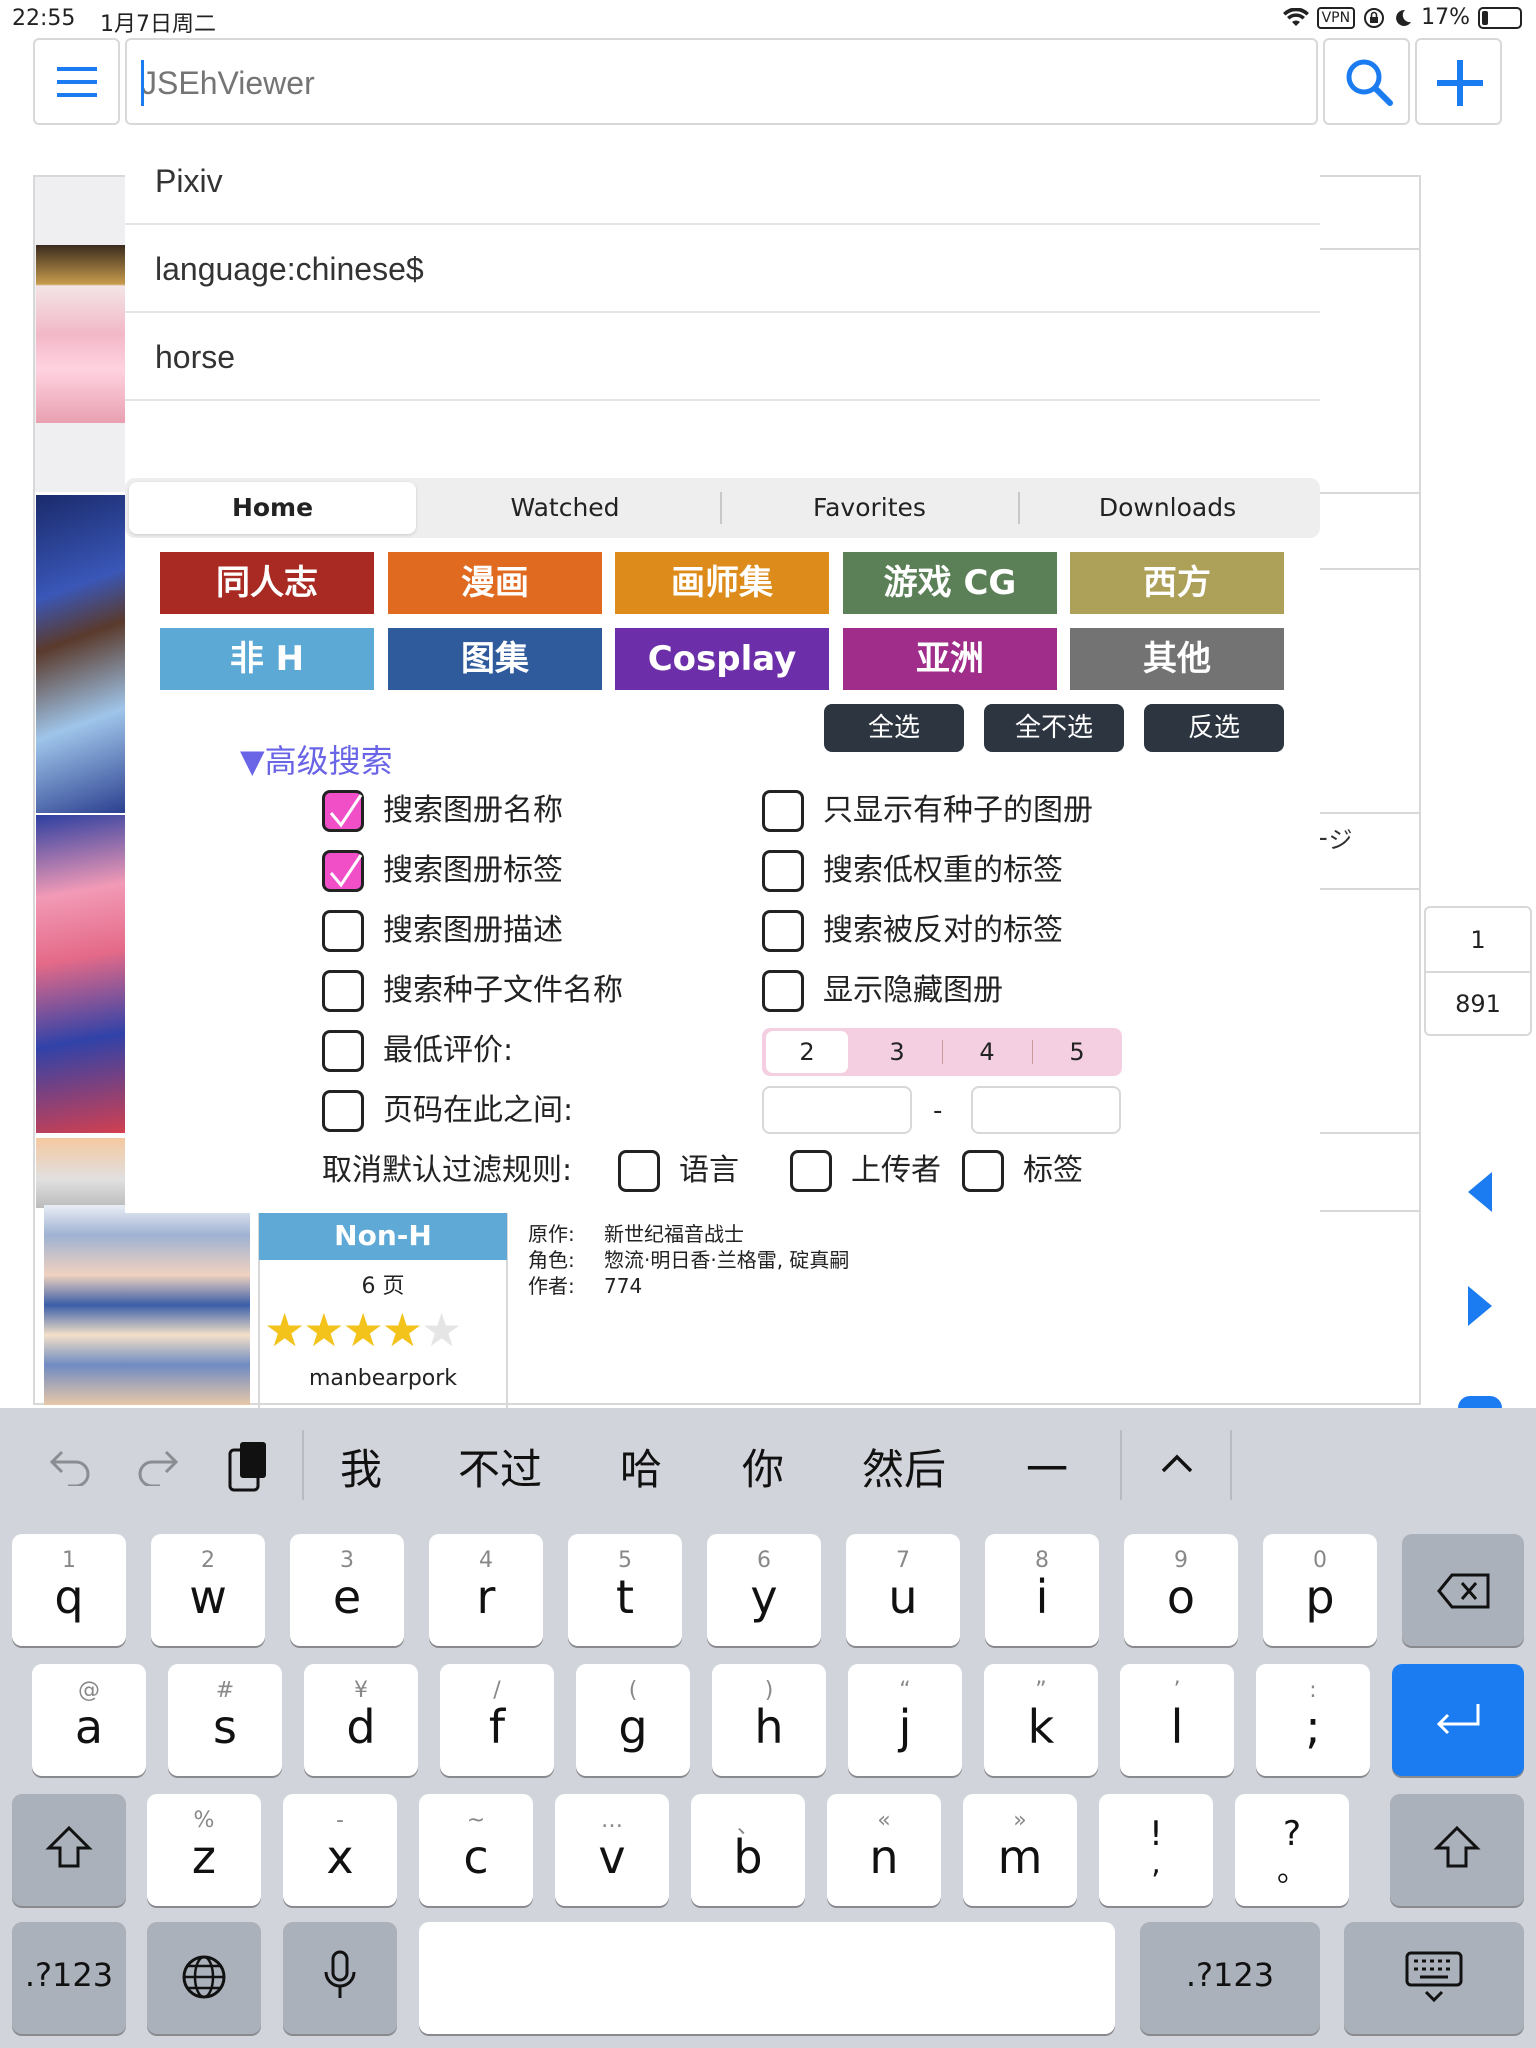  What do you see at coordinates (225, 1720) in the screenshot?
I see `key-s: # s` at bounding box center [225, 1720].